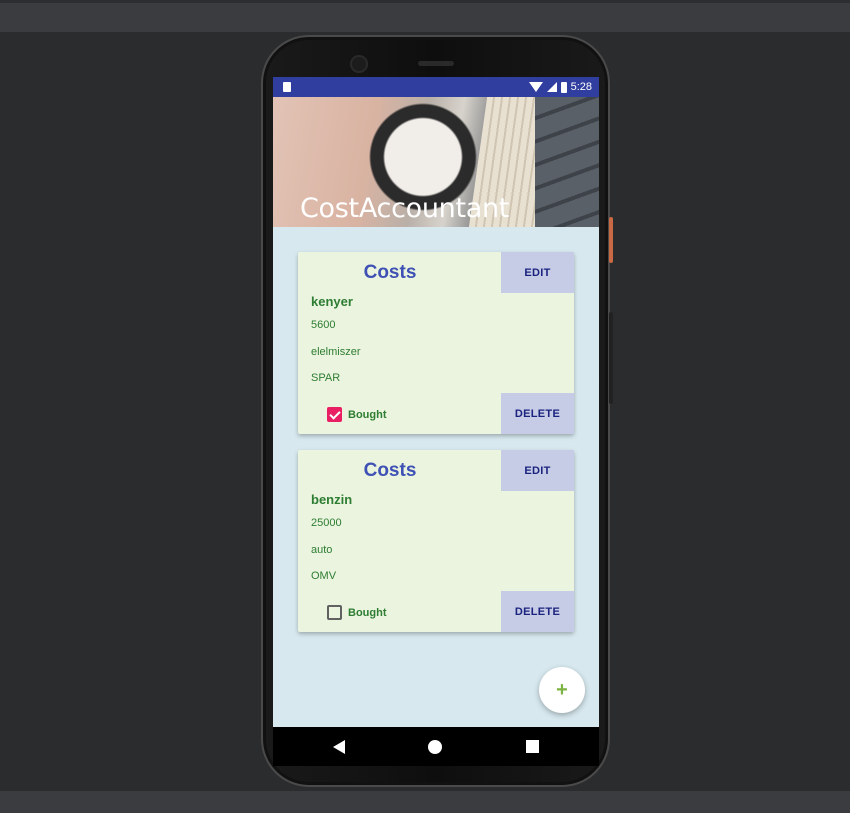 Image resolution: width=850 pixels, height=813 pixels. Describe the element at coordinates (535, 87) in the screenshot. I see `wifi-icon` at that location.